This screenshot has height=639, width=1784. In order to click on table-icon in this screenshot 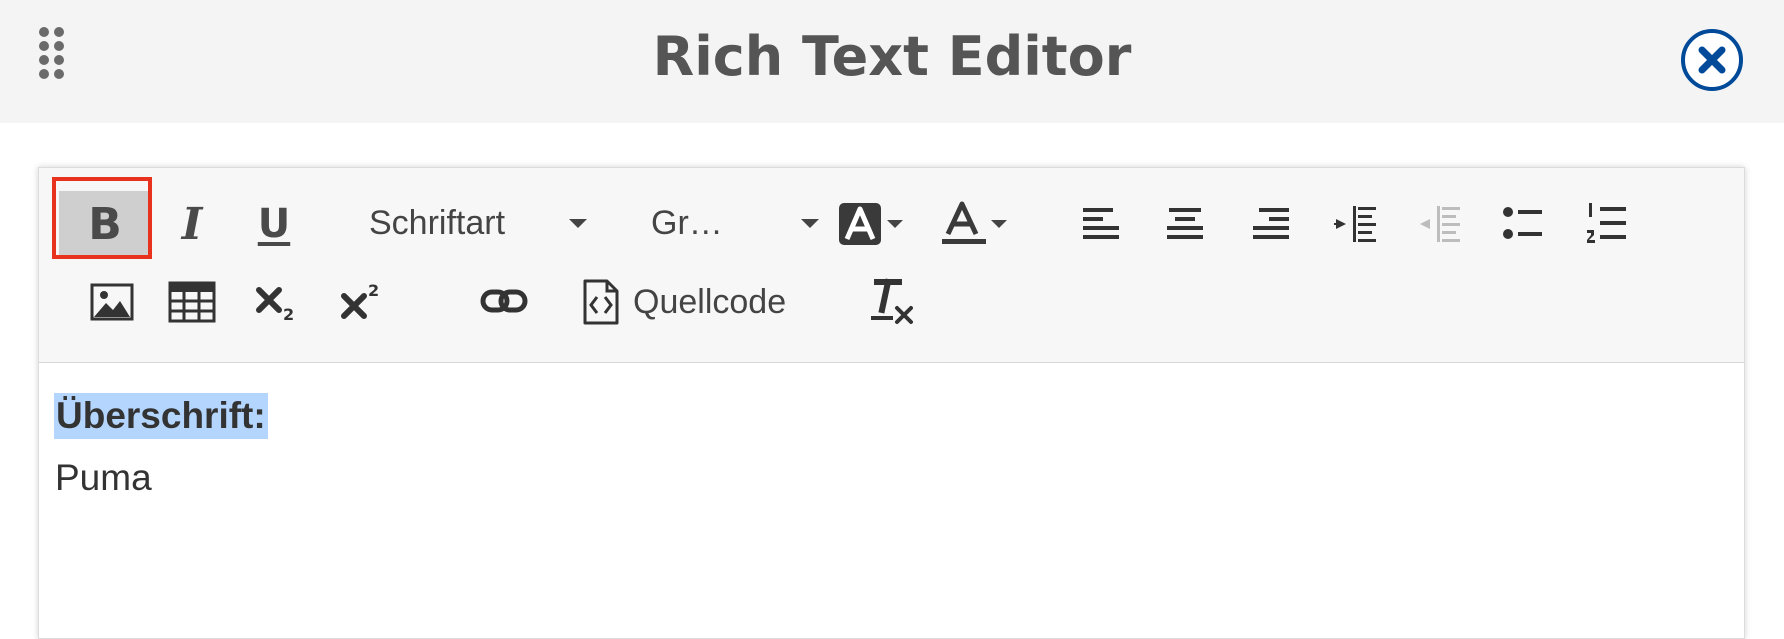, I will do `click(192, 302)`.